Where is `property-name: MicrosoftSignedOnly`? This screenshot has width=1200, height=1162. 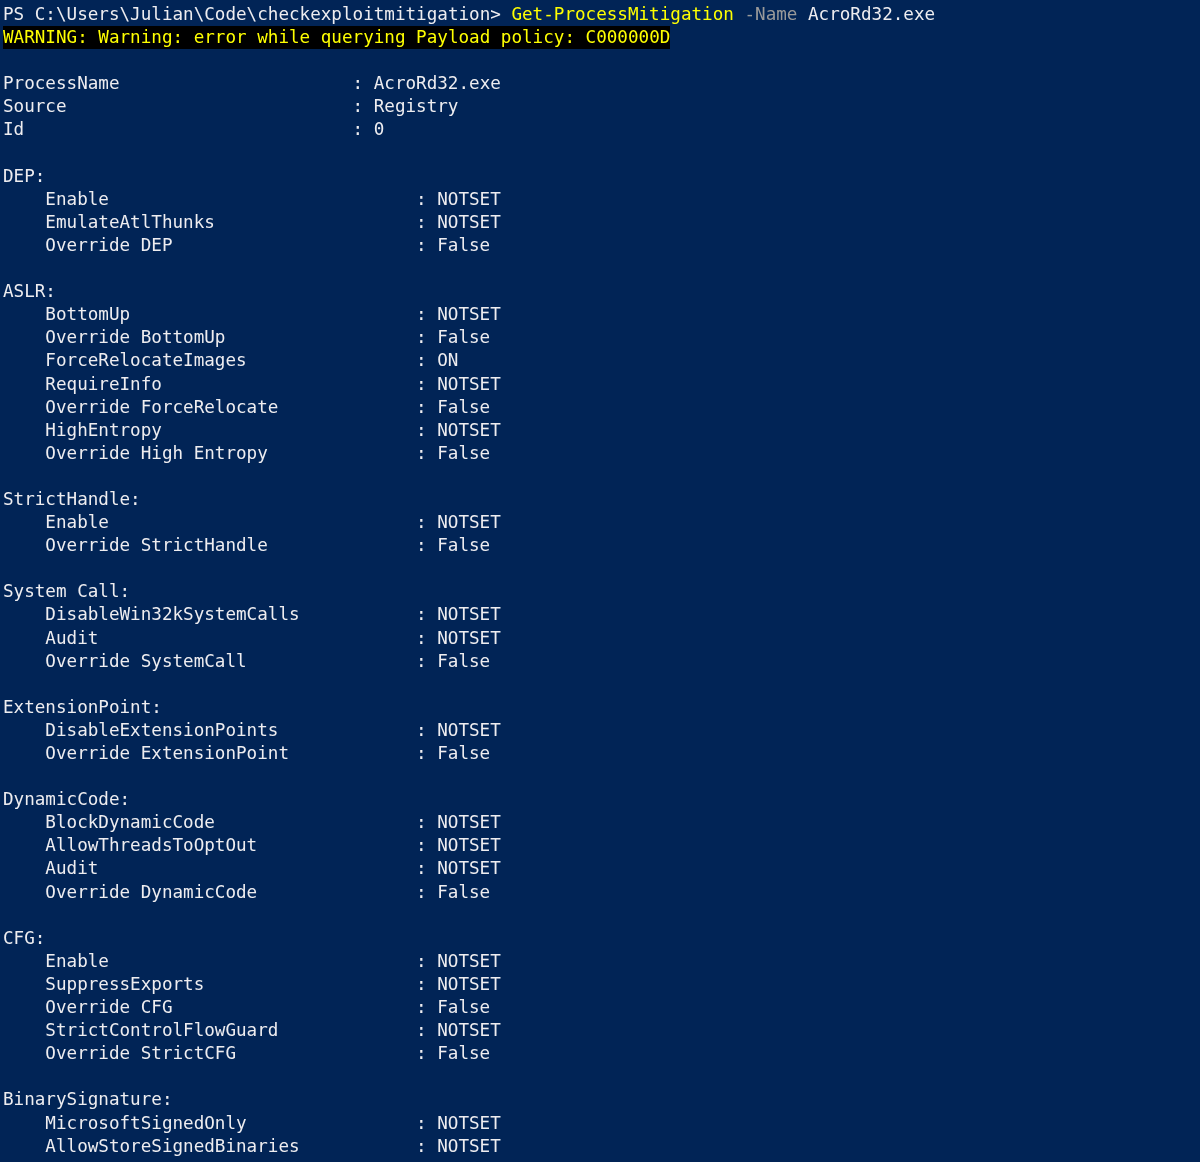 property-name: MicrosoftSignedOnly is located at coordinates (146, 1122).